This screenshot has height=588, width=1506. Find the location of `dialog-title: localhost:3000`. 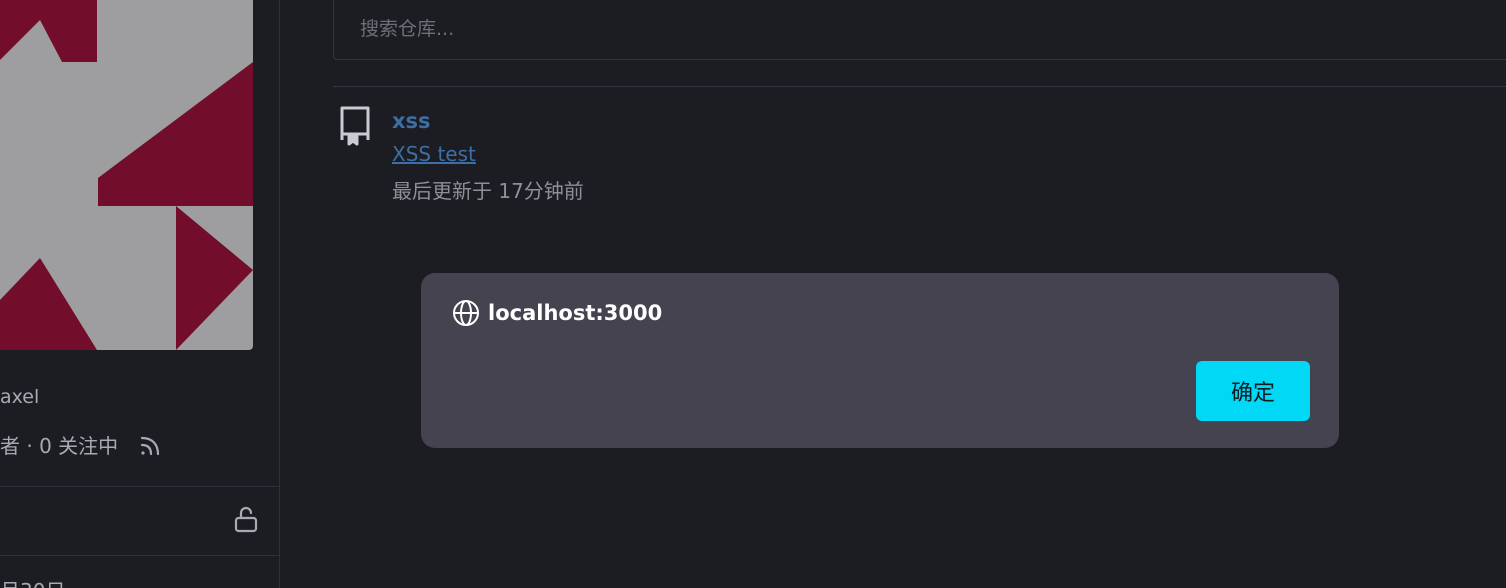

dialog-title: localhost:3000 is located at coordinates (557, 313).